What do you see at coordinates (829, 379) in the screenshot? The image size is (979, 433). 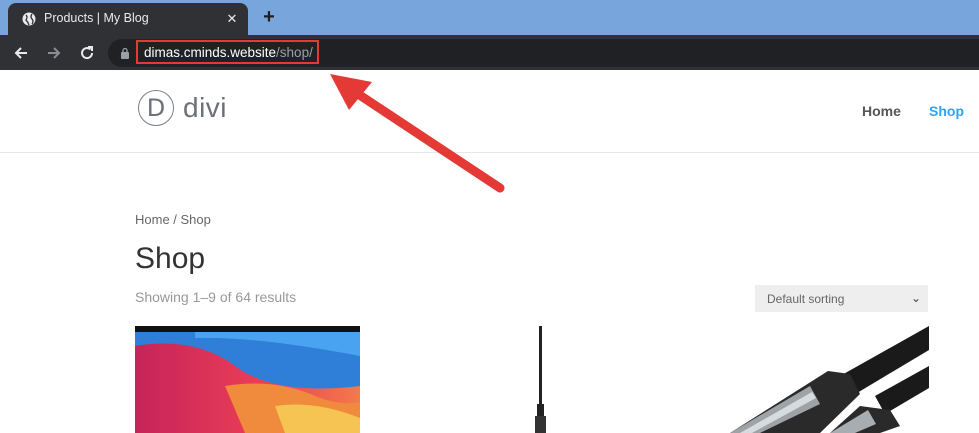 I see `xlr-cable-image` at bounding box center [829, 379].